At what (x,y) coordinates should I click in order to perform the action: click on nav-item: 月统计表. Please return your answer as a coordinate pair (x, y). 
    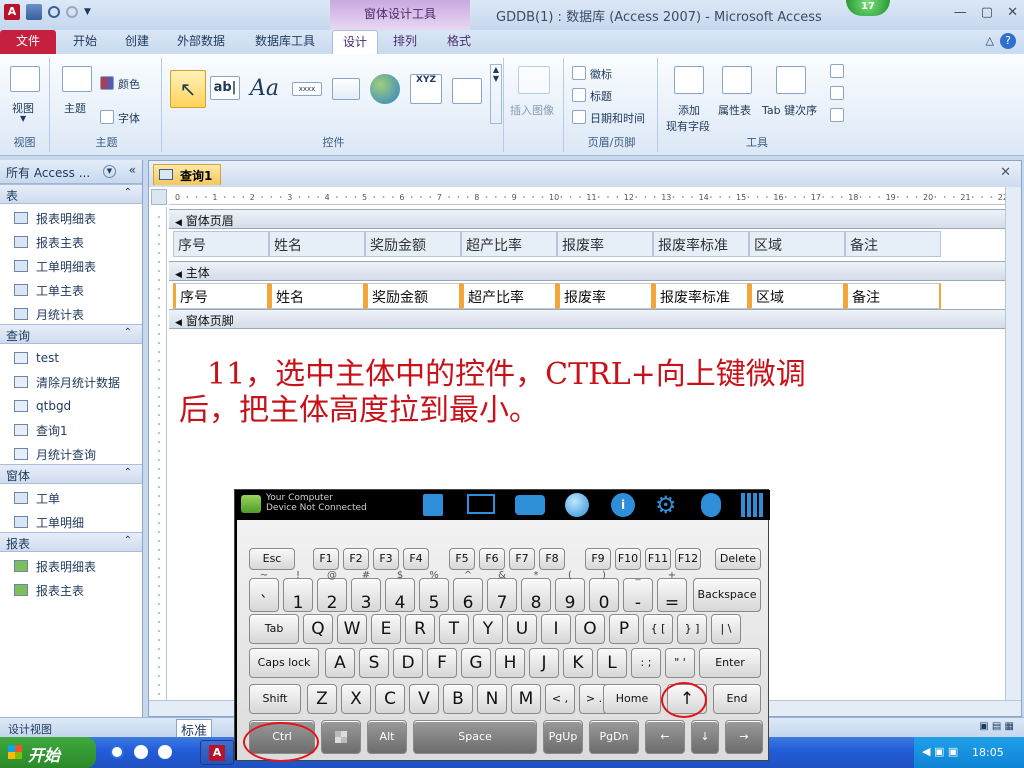
    Looking at the image, I should click on (71, 312).